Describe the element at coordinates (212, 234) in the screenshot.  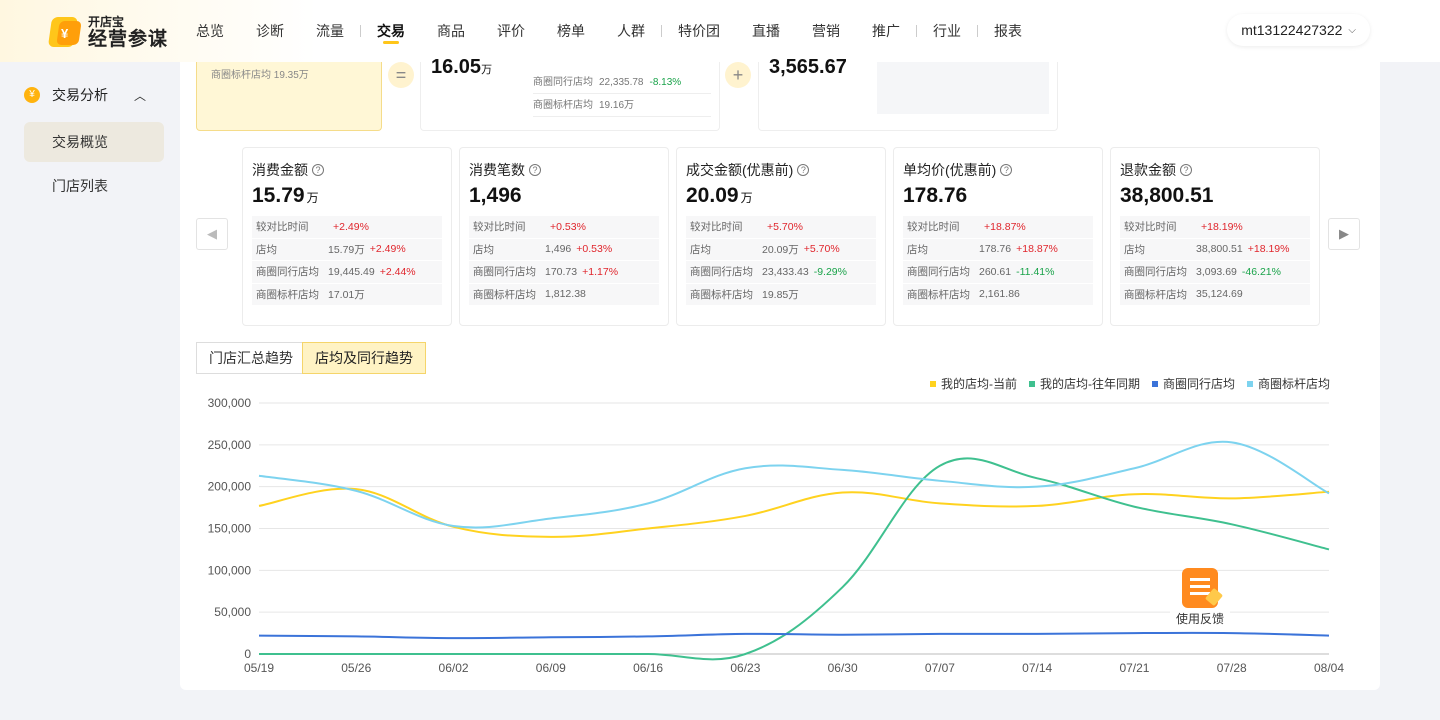
I see `carousel-prev-button: ◀` at that location.